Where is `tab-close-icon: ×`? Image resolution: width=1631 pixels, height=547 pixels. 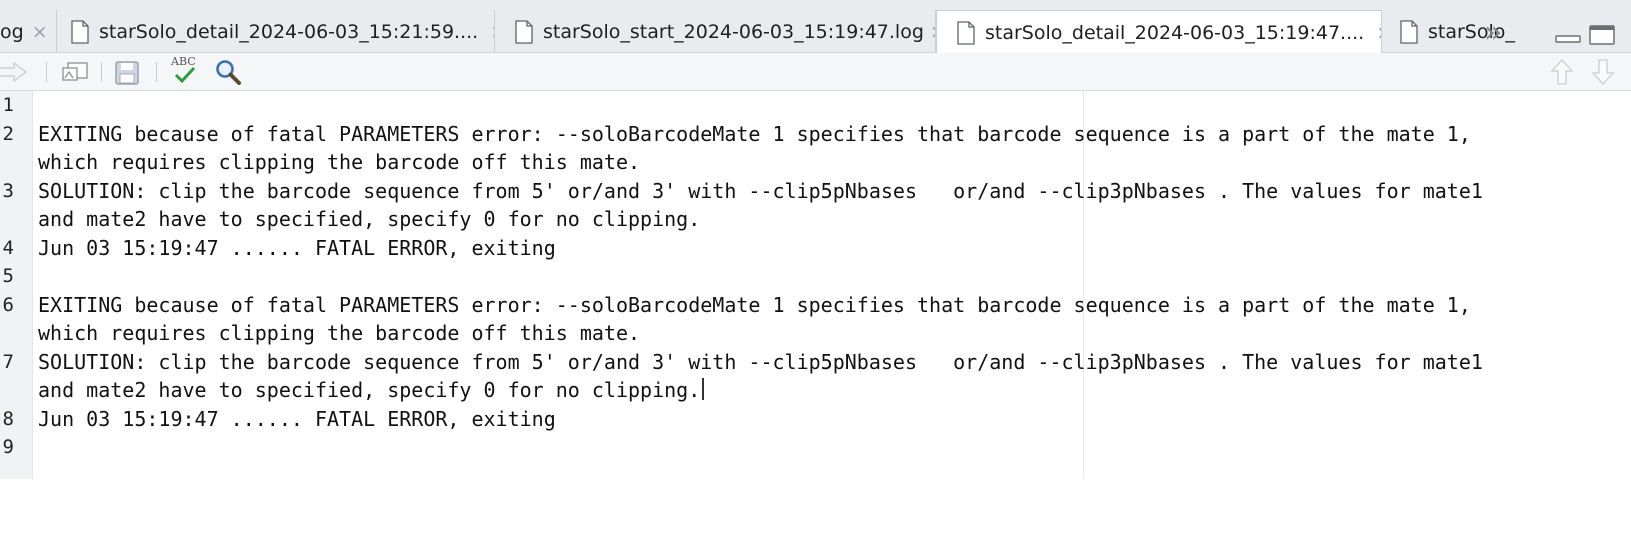
tab-close-icon: × is located at coordinates (40, 32).